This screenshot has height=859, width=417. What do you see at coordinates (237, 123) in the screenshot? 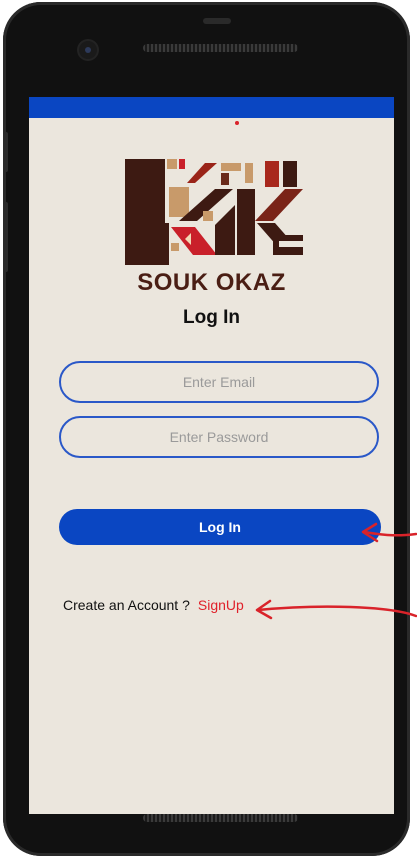
I see `loading-indicator` at bounding box center [237, 123].